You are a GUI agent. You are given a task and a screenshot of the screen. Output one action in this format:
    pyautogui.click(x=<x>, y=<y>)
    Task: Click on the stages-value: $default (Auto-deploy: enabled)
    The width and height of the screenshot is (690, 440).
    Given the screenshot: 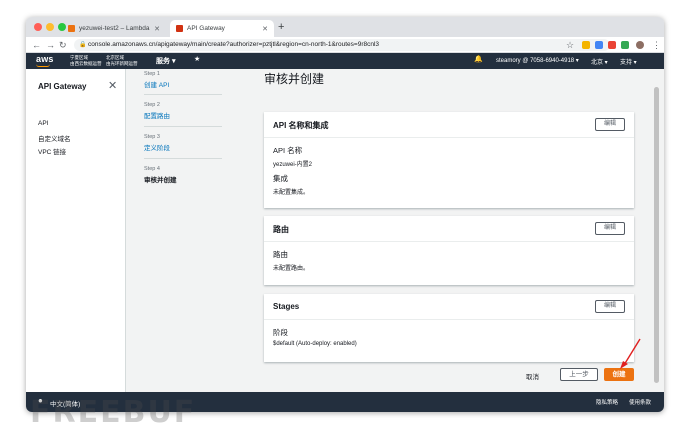 What is the action you would take?
    pyautogui.click(x=315, y=344)
    